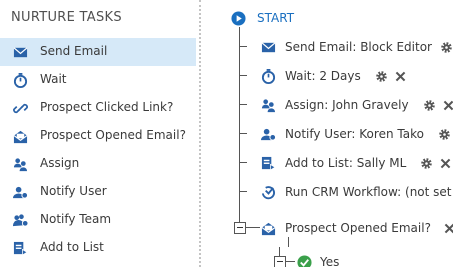 Image resolution: width=453 pixels, height=267 pixels. I want to click on task-assign: Assign, so click(98, 164).